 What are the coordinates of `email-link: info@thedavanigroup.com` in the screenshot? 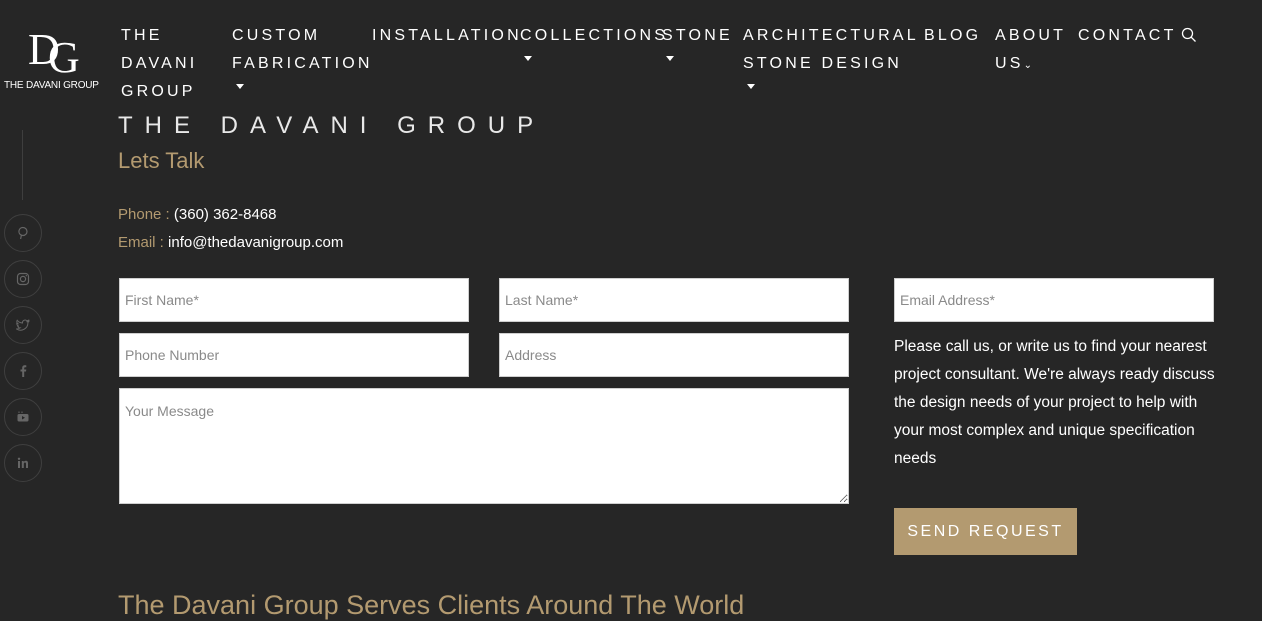 It's located at (255, 242).